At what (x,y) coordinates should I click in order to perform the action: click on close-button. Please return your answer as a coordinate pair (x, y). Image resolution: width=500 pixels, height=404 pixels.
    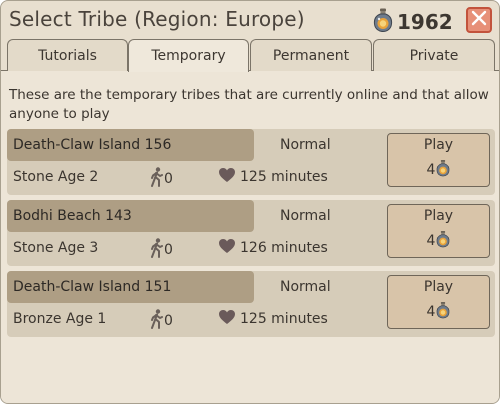
    Looking at the image, I should click on (479, 20).